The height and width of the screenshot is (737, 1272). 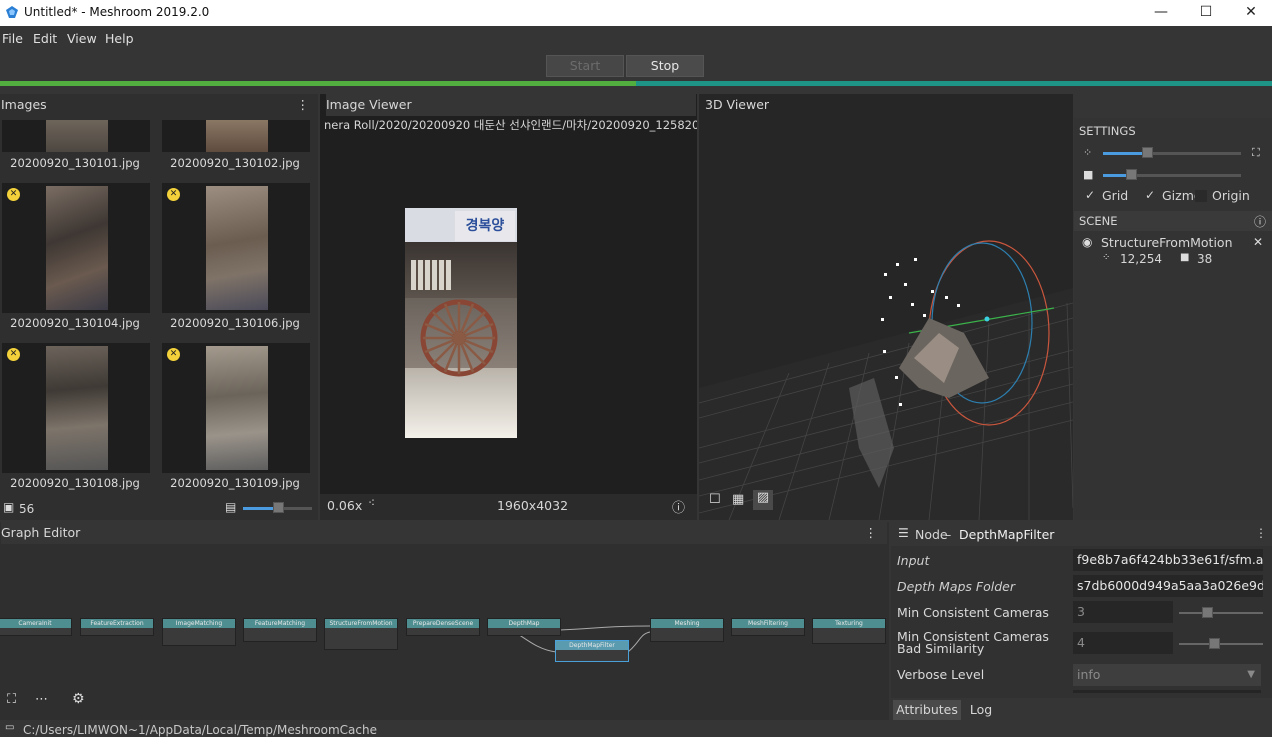 I want to click on attr-depth-maps-folder-field: s7db6000d949a5aa3a026e9d00f, so click(x=1168, y=586).